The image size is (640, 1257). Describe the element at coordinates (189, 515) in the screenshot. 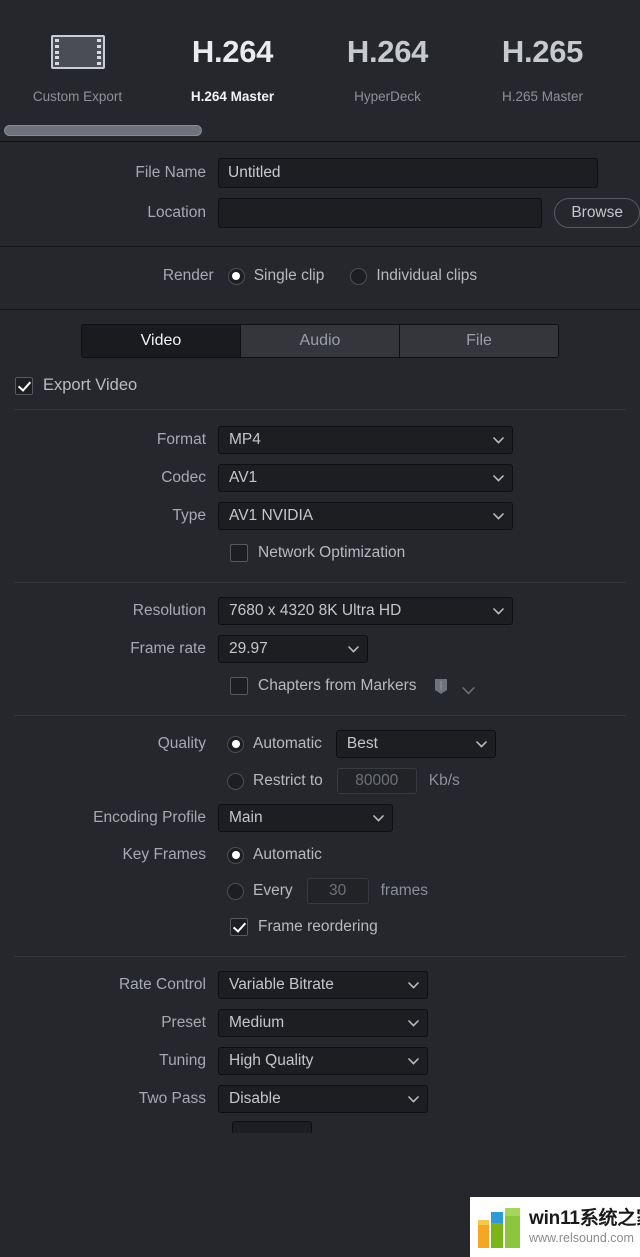

I see `type-label: Type` at that location.